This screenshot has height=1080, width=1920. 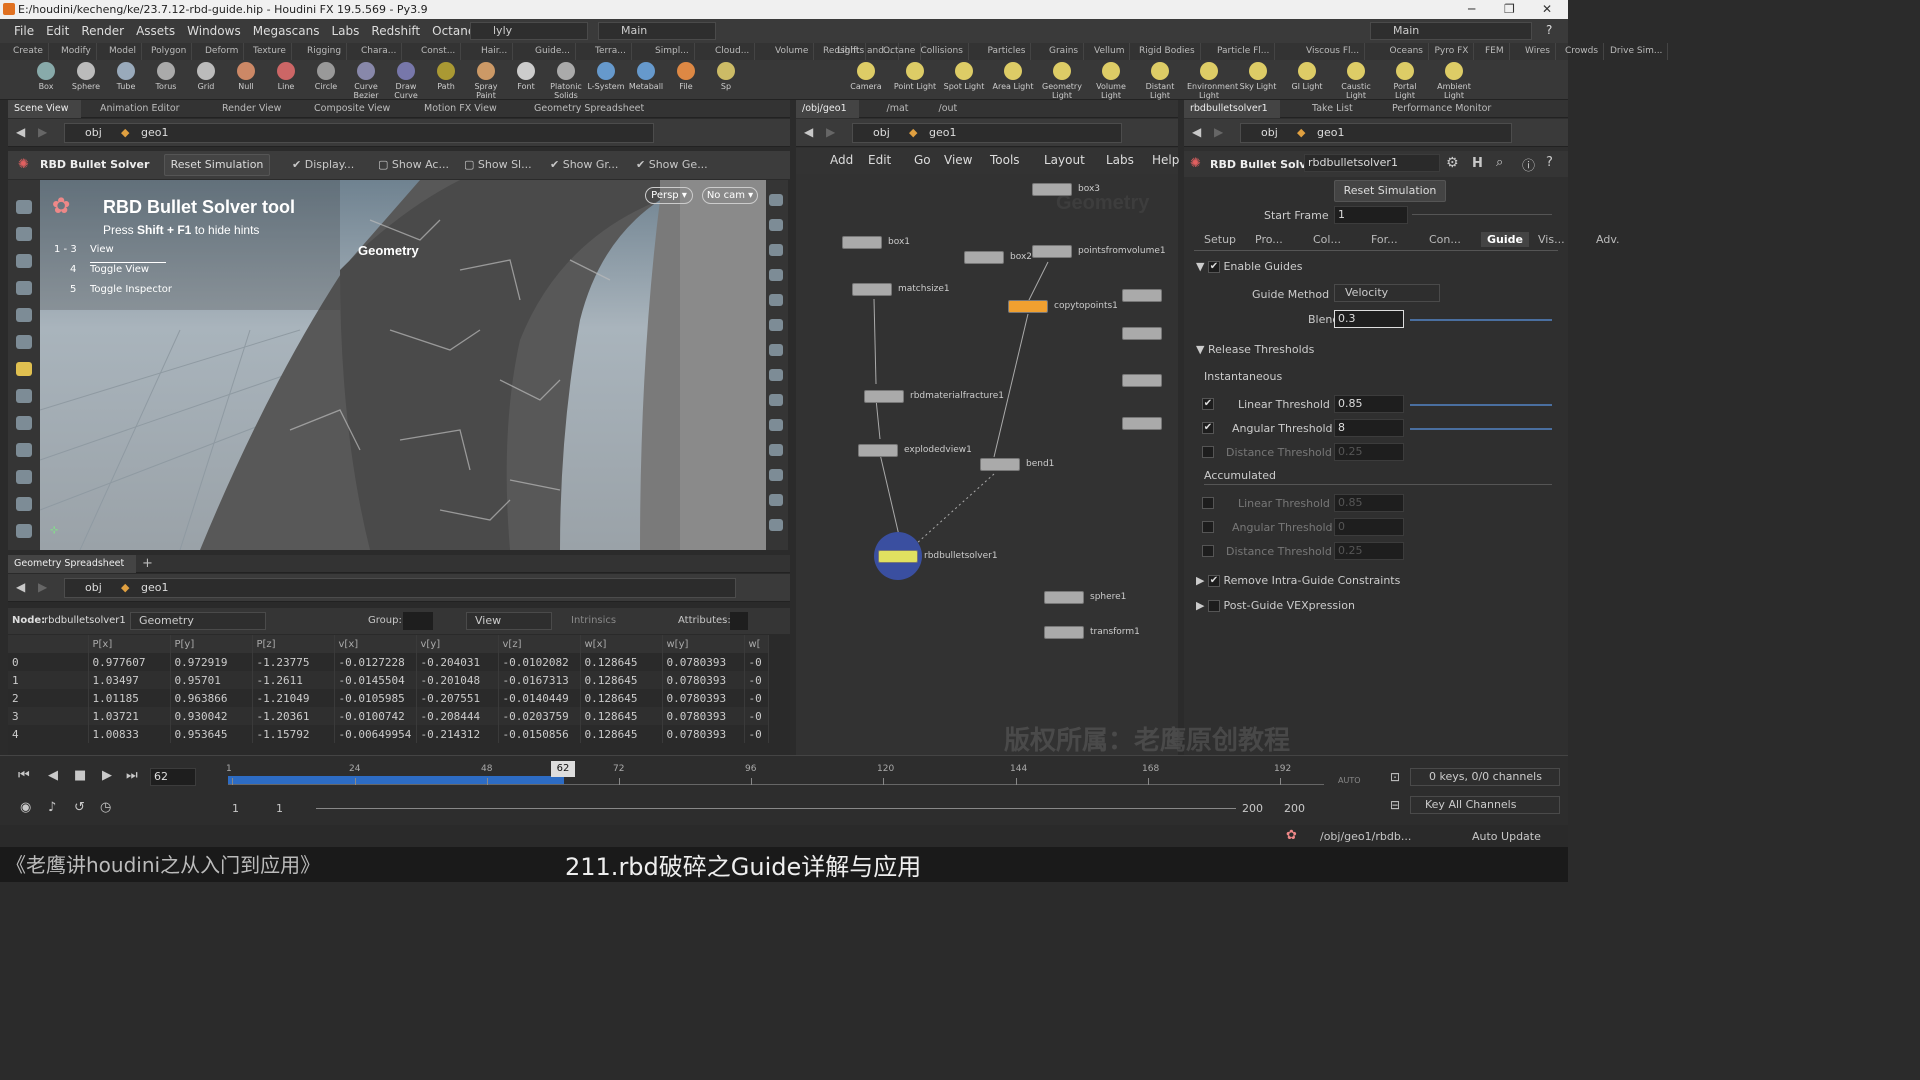 What do you see at coordinates (686, 76) in the screenshot?
I see `shelf-tool-16: File` at bounding box center [686, 76].